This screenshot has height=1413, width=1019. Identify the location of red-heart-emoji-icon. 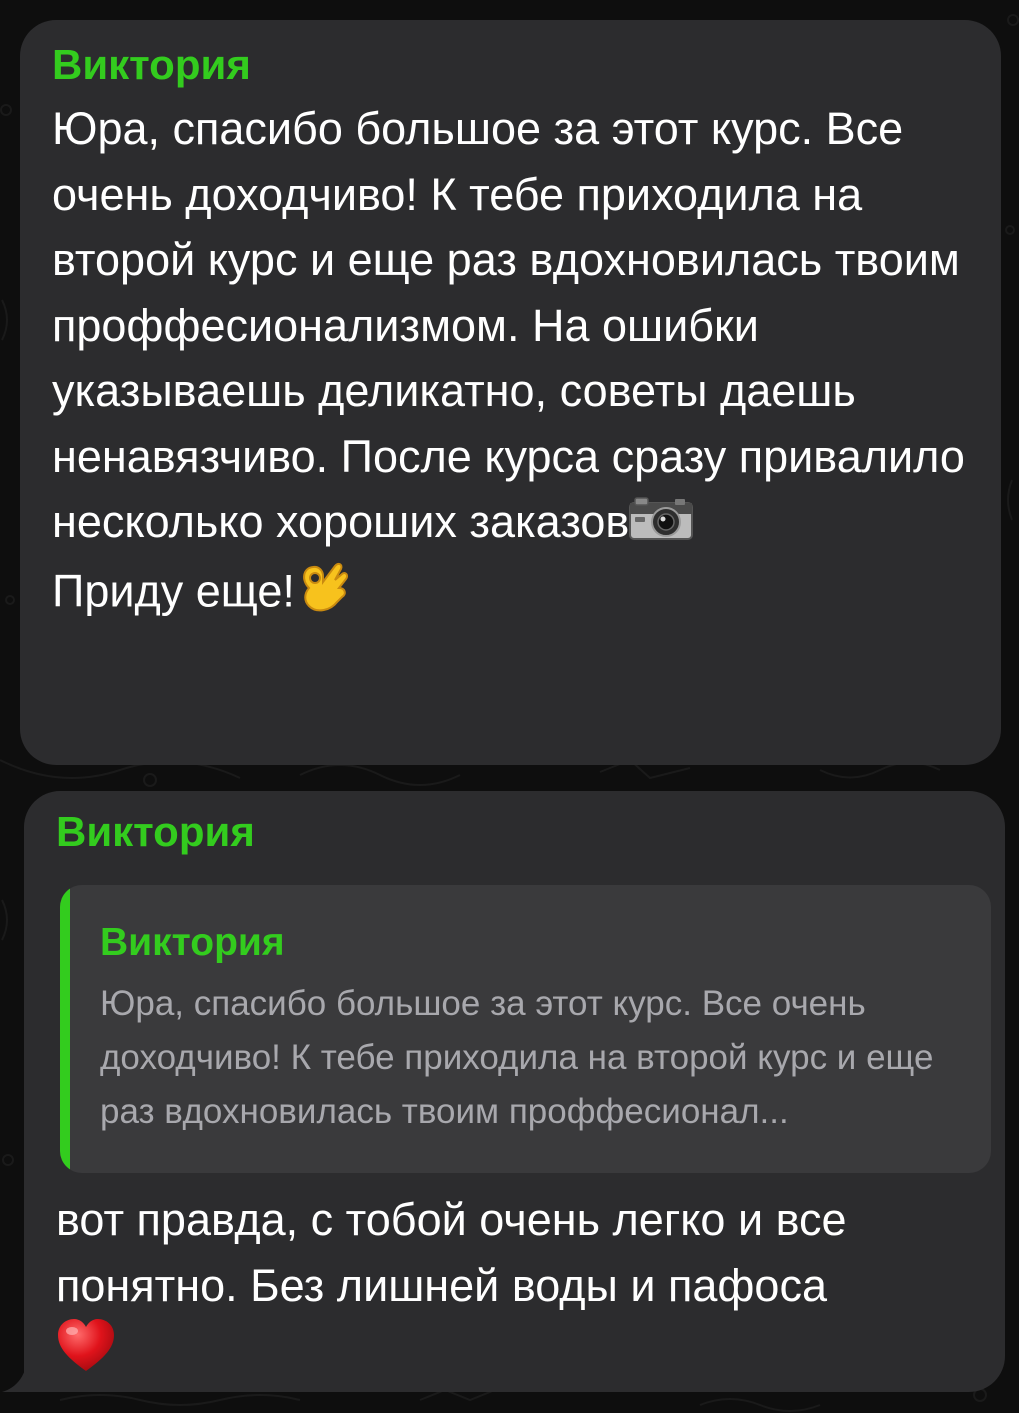
(86, 1355).